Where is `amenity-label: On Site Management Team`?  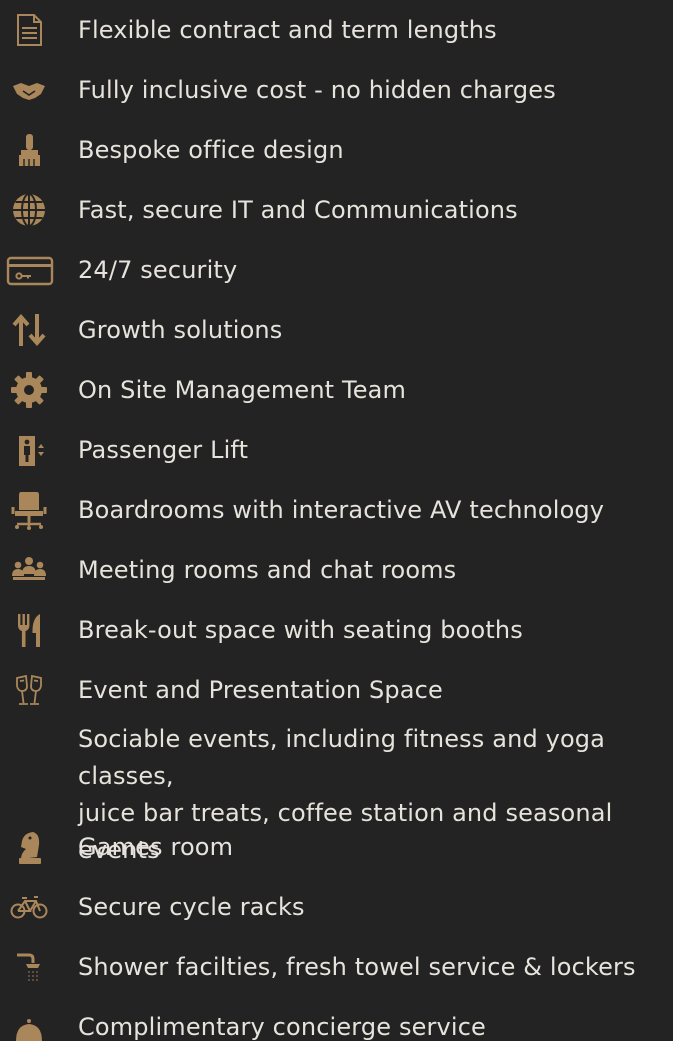
amenity-label: On Site Management Team is located at coordinates (242, 390).